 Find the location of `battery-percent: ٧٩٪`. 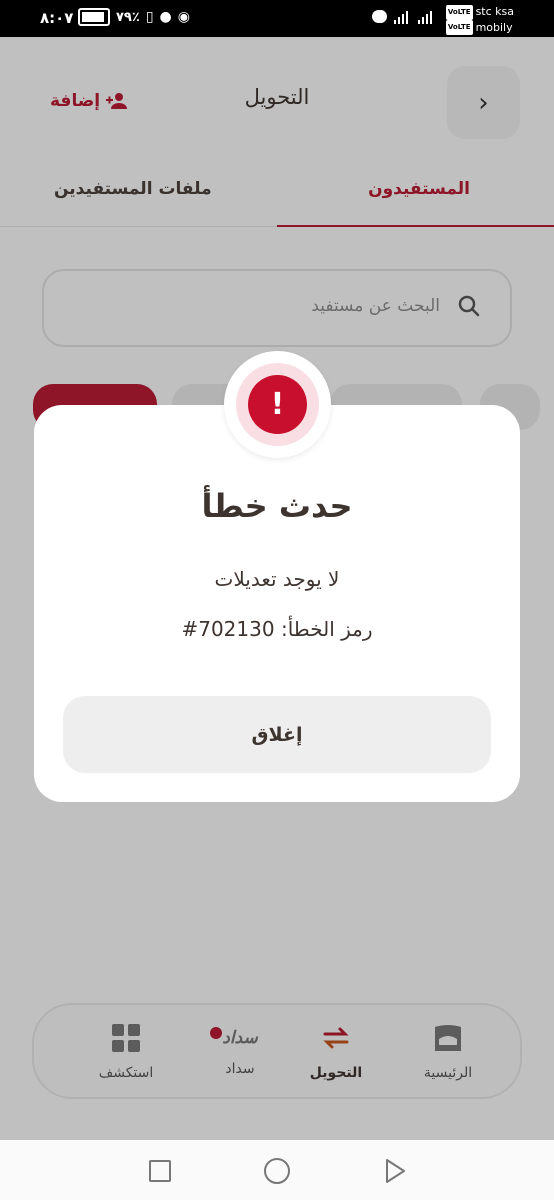

battery-percent: ٧٩٪ is located at coordinates (128, 17).